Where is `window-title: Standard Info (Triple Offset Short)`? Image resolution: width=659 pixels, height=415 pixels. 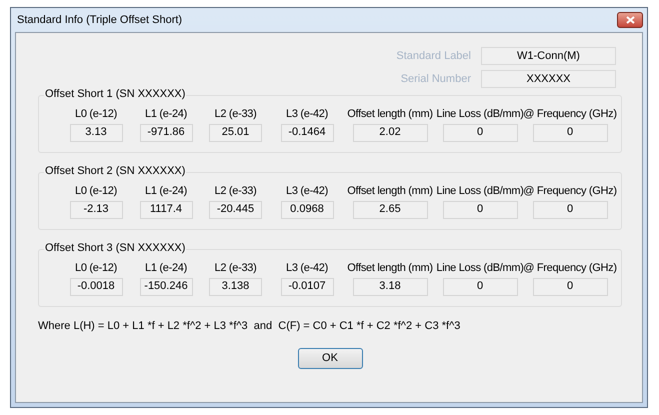
window-title: Standard Info (Triple Offset Short) is located at coordinates (99, 20).